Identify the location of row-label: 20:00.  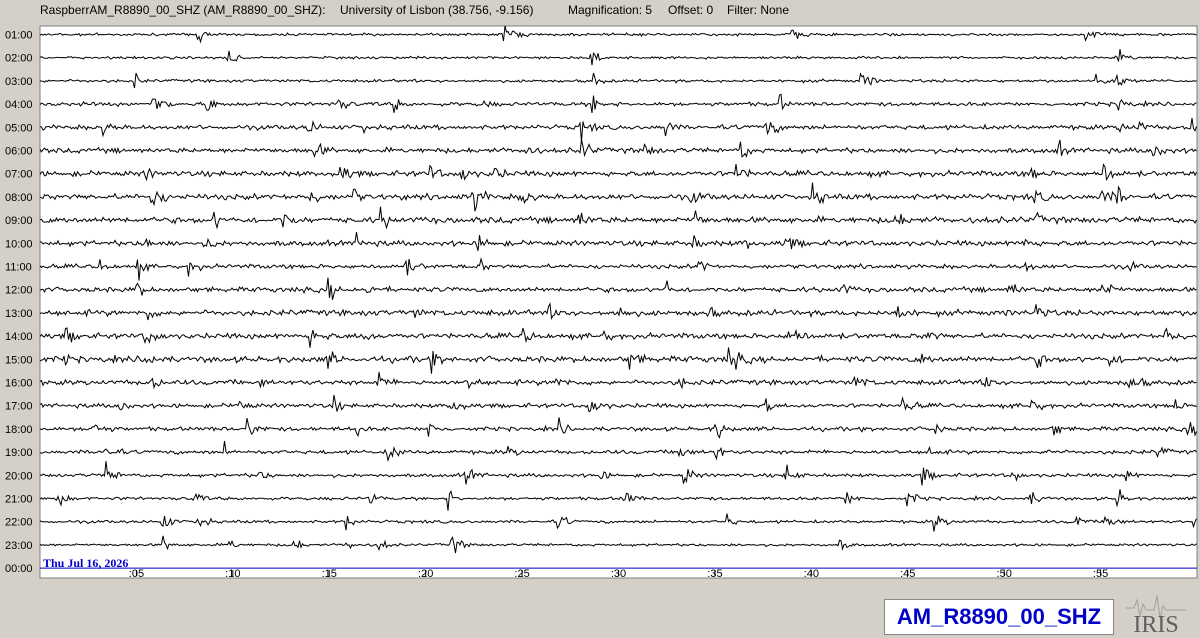
(19, 476).